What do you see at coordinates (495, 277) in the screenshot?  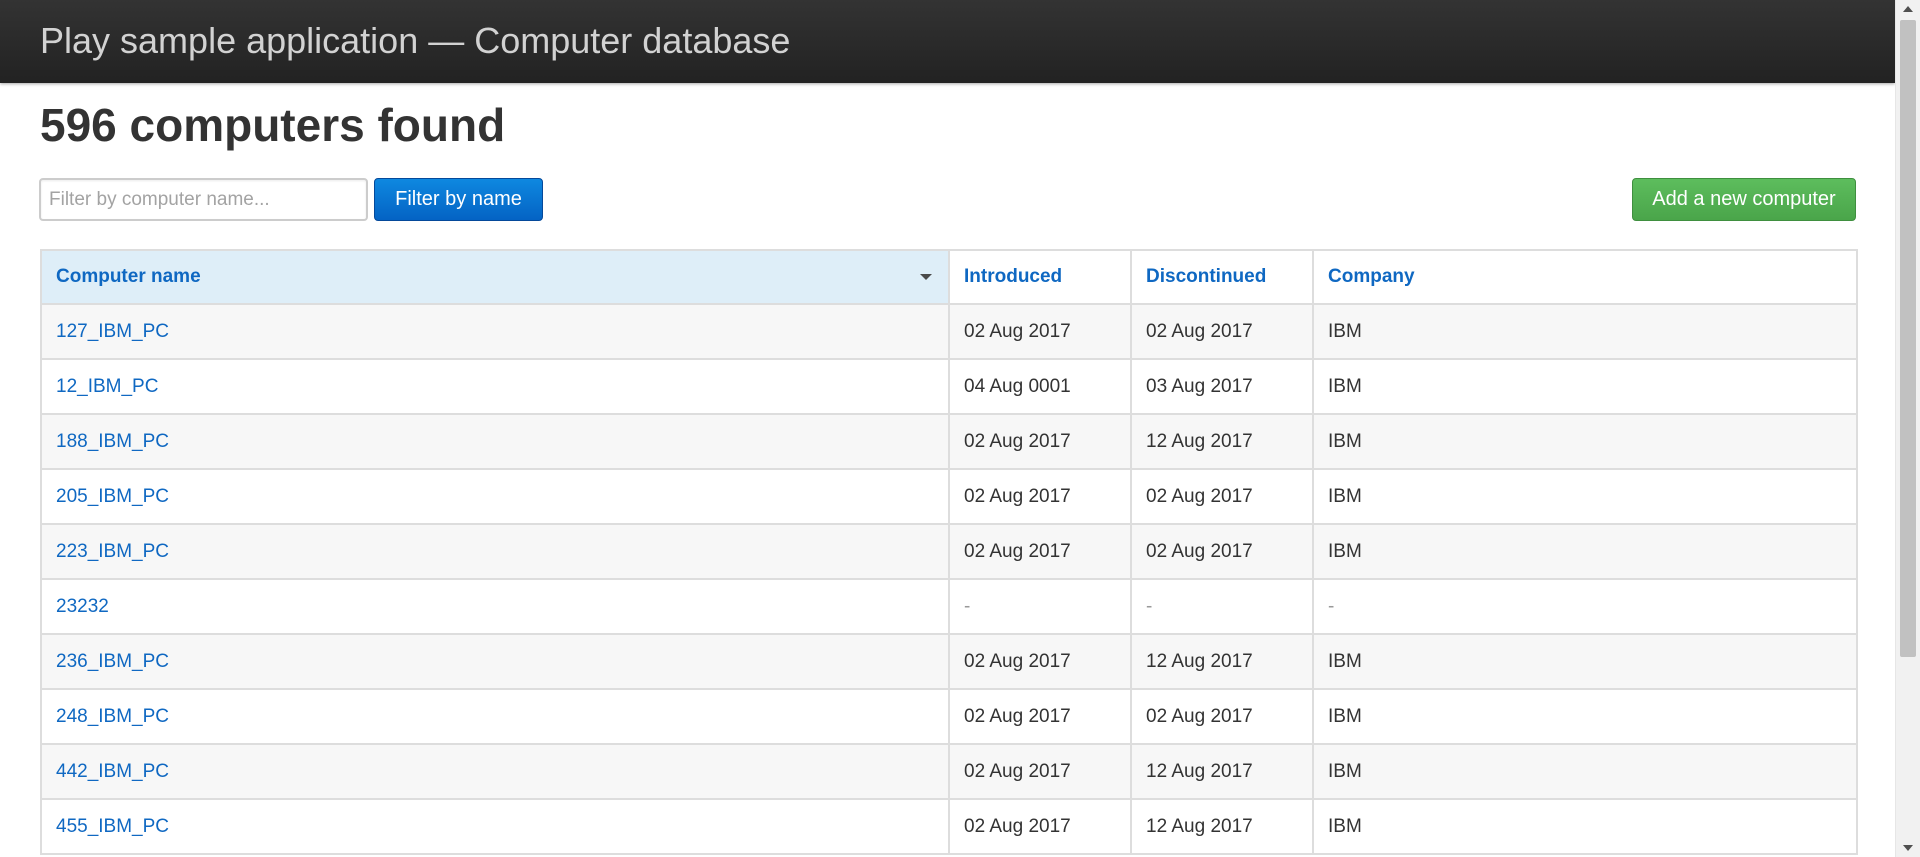 I see `column-header-computer-name: Computer name` at bounding box center [495, 277].